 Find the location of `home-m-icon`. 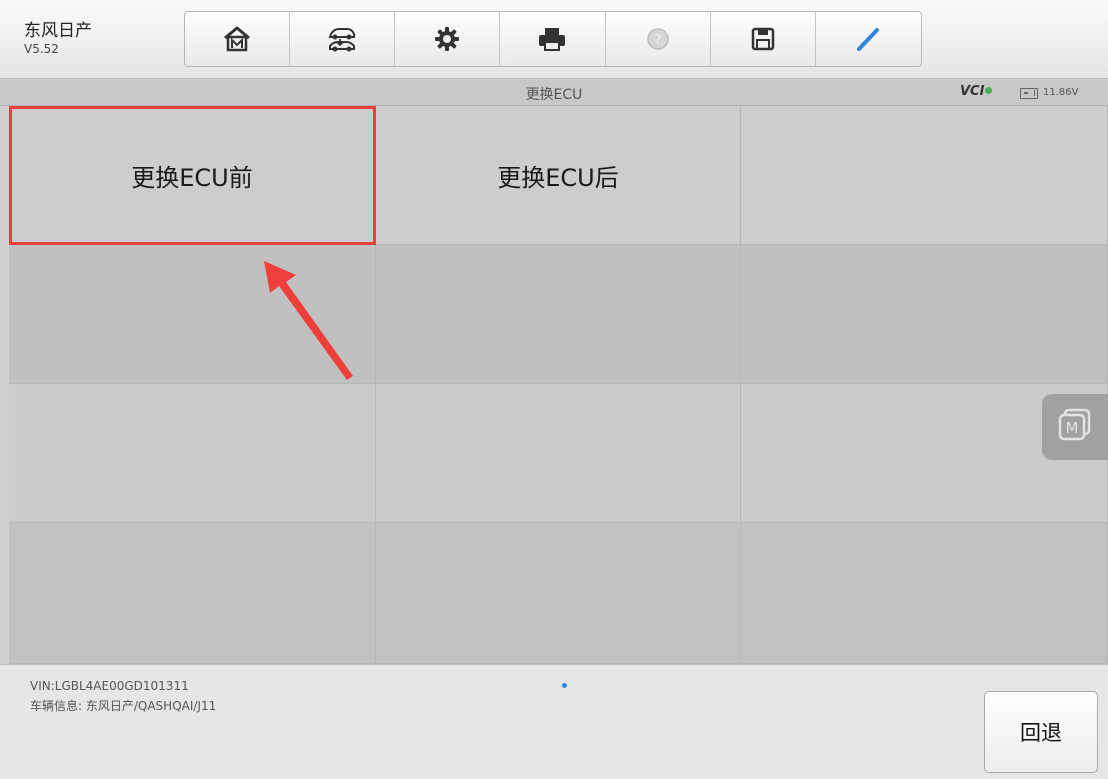

home-m-icon is located at coordinates (237, 39).